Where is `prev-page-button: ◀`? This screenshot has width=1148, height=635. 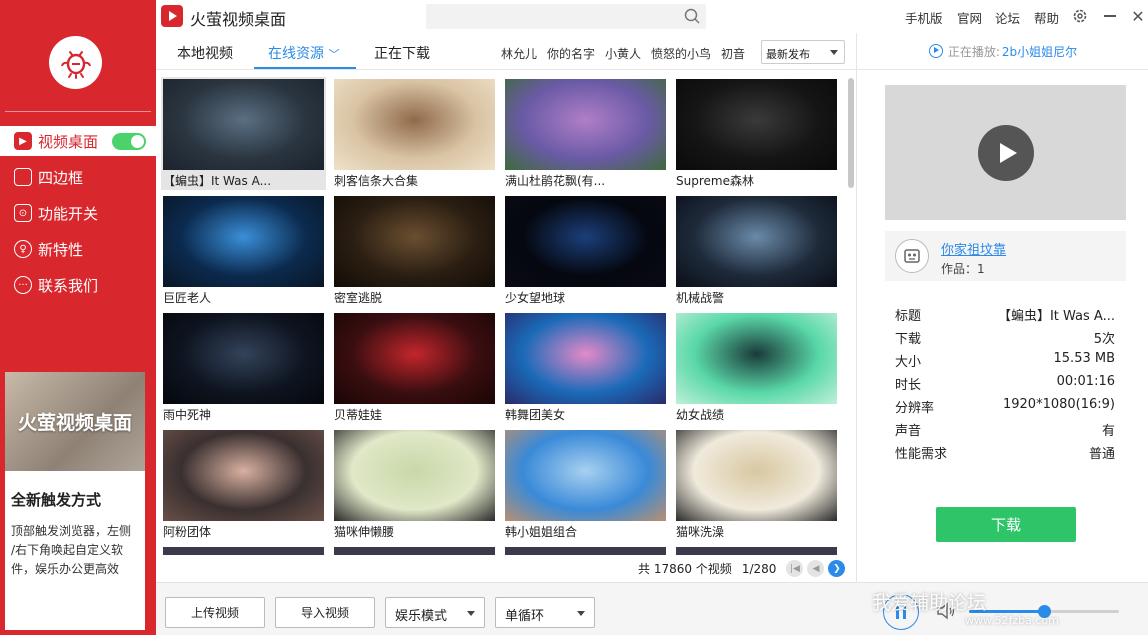
prev-page-button: ◀ is located at coordinates (816, 568).